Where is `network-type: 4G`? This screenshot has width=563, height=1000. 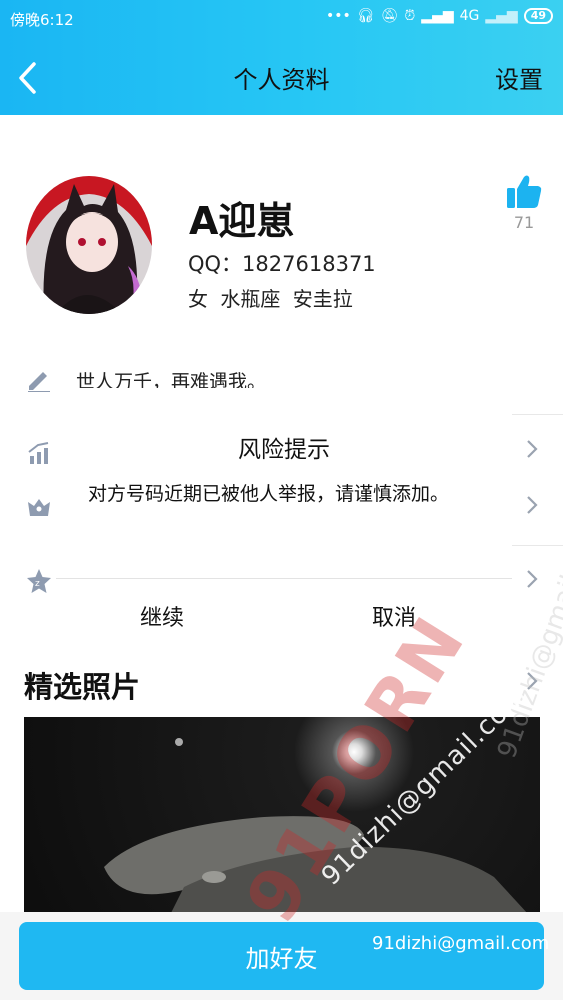
network-type: 4G is located at coordinates (469, 16).